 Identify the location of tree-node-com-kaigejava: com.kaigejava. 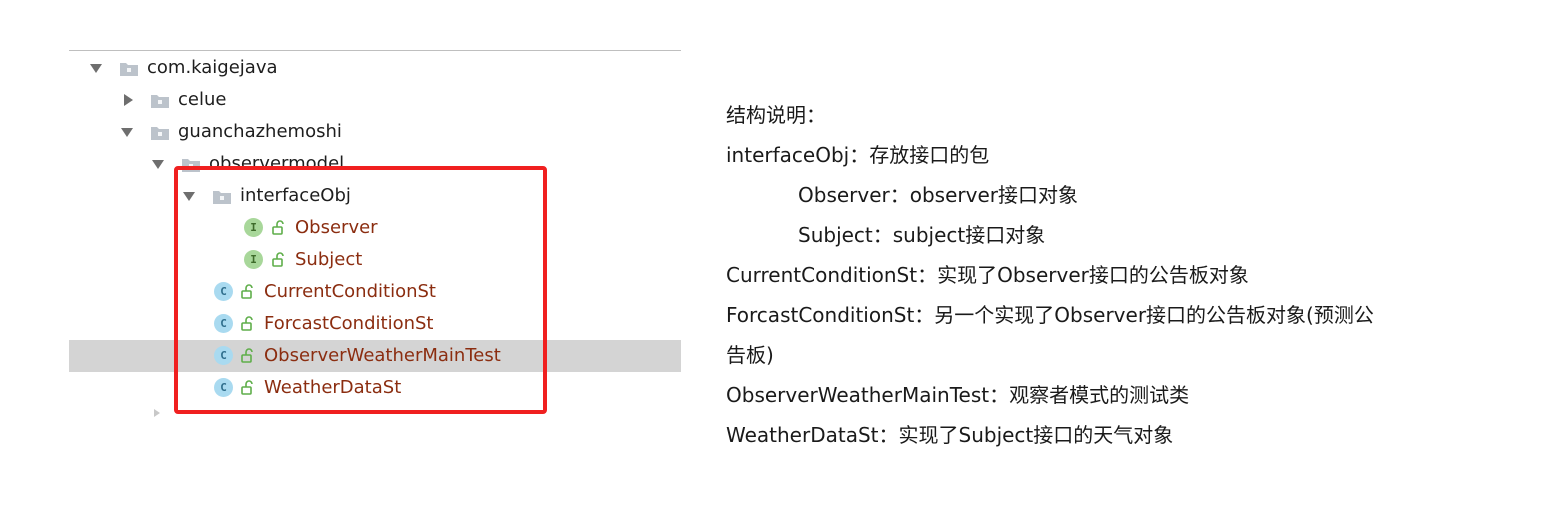
(375, 68).